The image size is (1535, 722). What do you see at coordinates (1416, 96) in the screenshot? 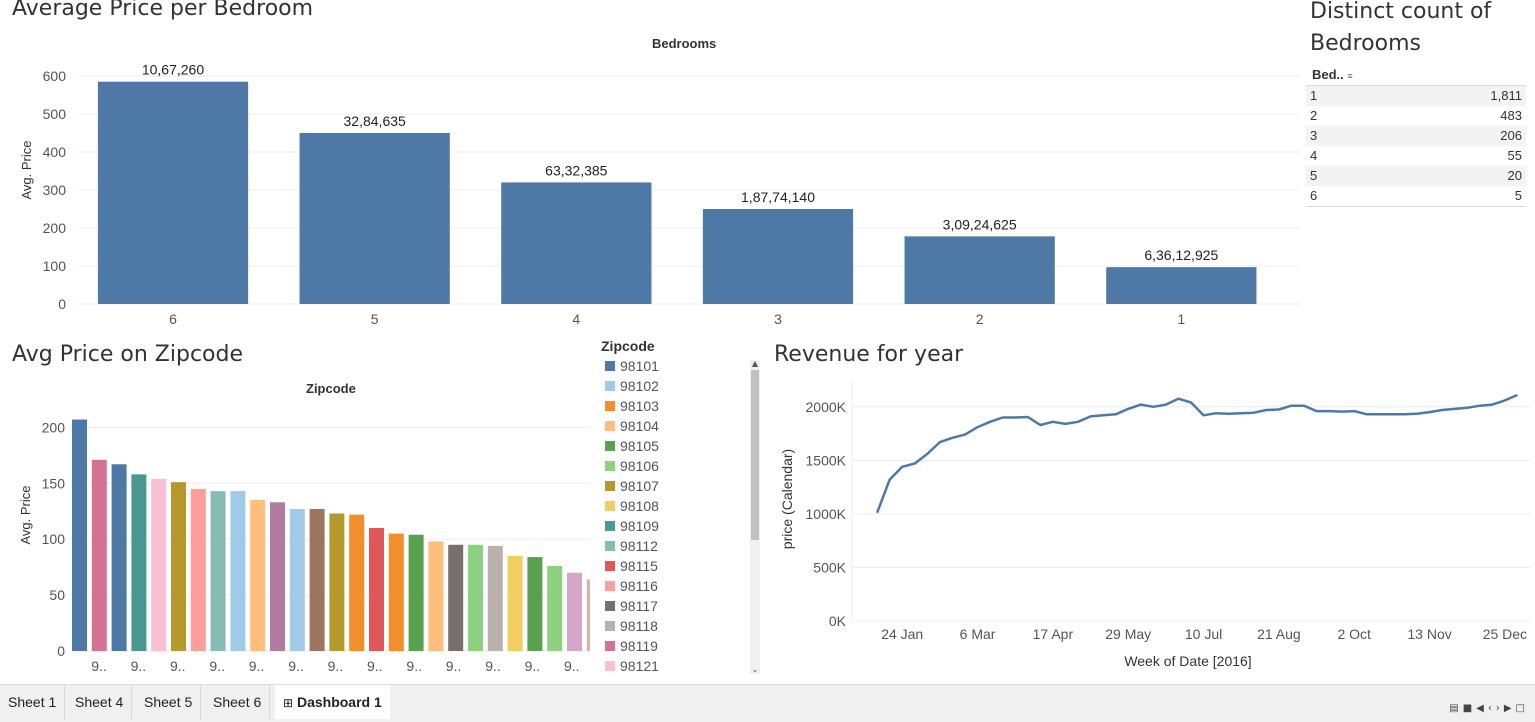
I see `table-row: 1 1,811` at bounding box center [1416, 96].